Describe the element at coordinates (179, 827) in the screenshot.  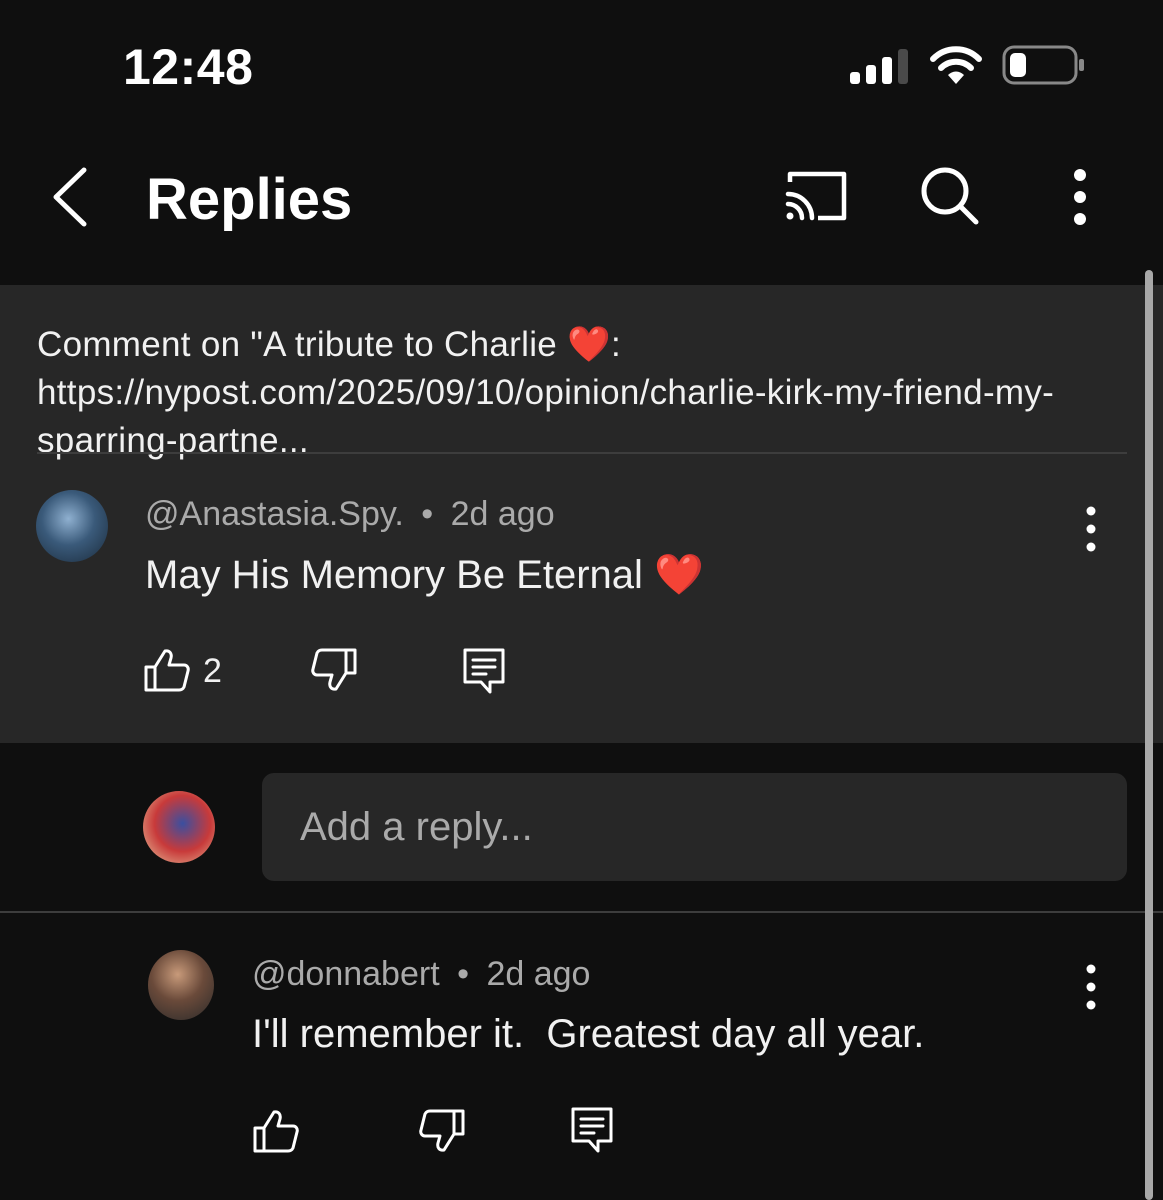
I see `my-avatar` at that location.